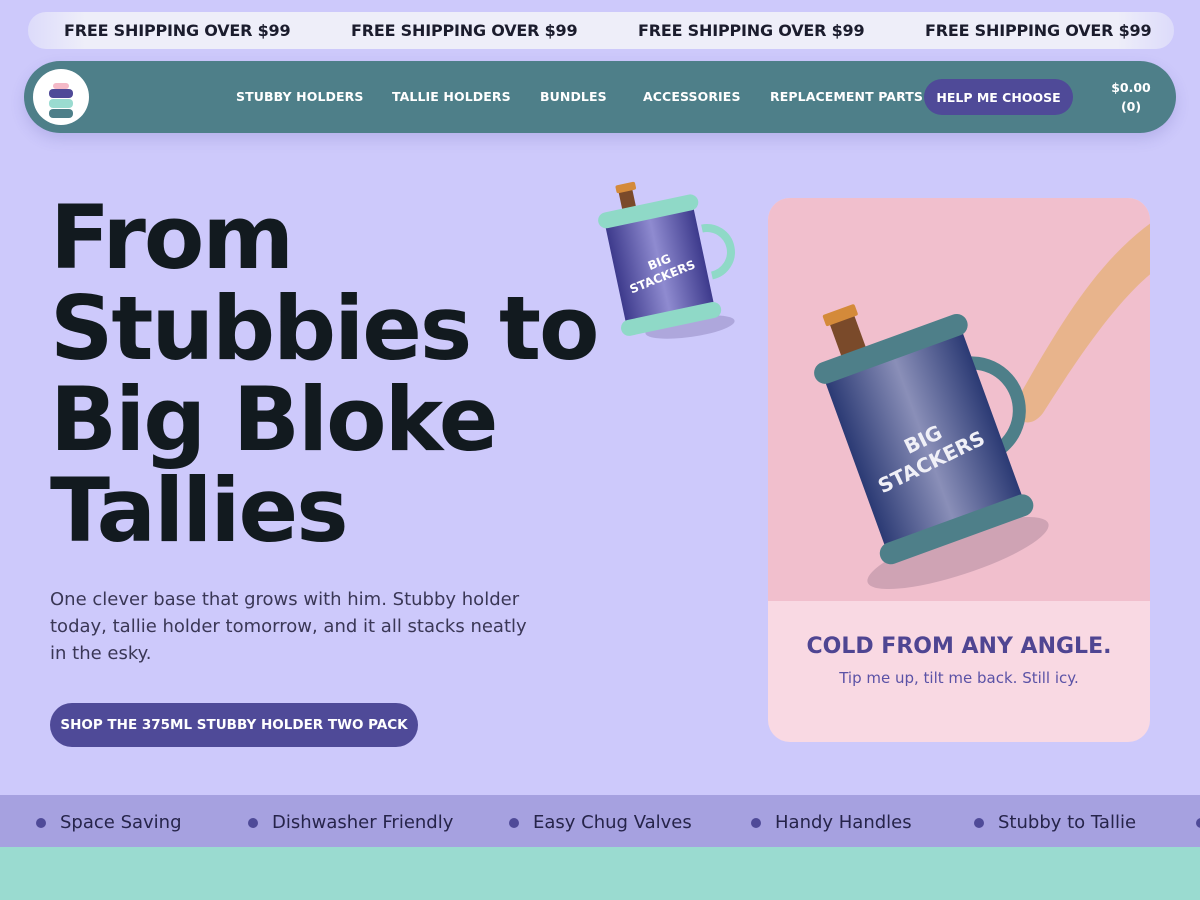 The width and height of the screenshot is (1200, 900). What do you see at coordinates (998, 97) in the screenshot?
I see `help-me-choose-button: HELP ME CHOOSE` at bounding box center [998, 97].